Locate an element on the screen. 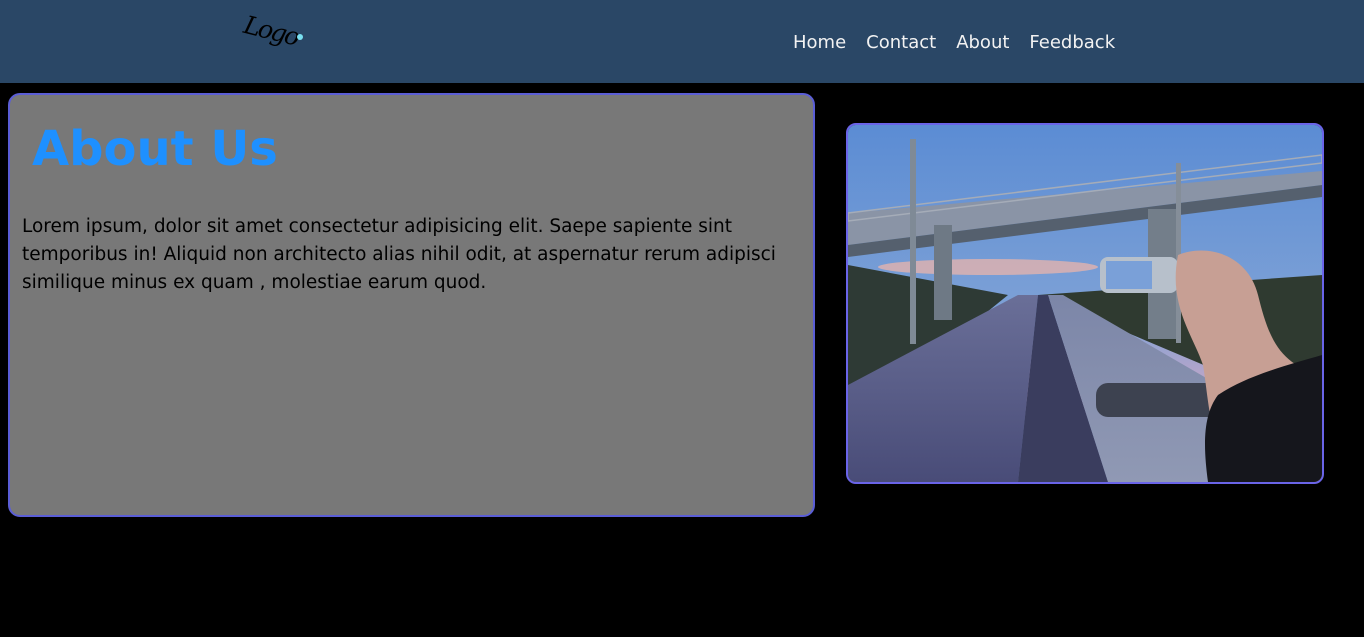 This screenshot has height=637, width=1364. nav-link-home: Home is located at coordinates (819, 43).